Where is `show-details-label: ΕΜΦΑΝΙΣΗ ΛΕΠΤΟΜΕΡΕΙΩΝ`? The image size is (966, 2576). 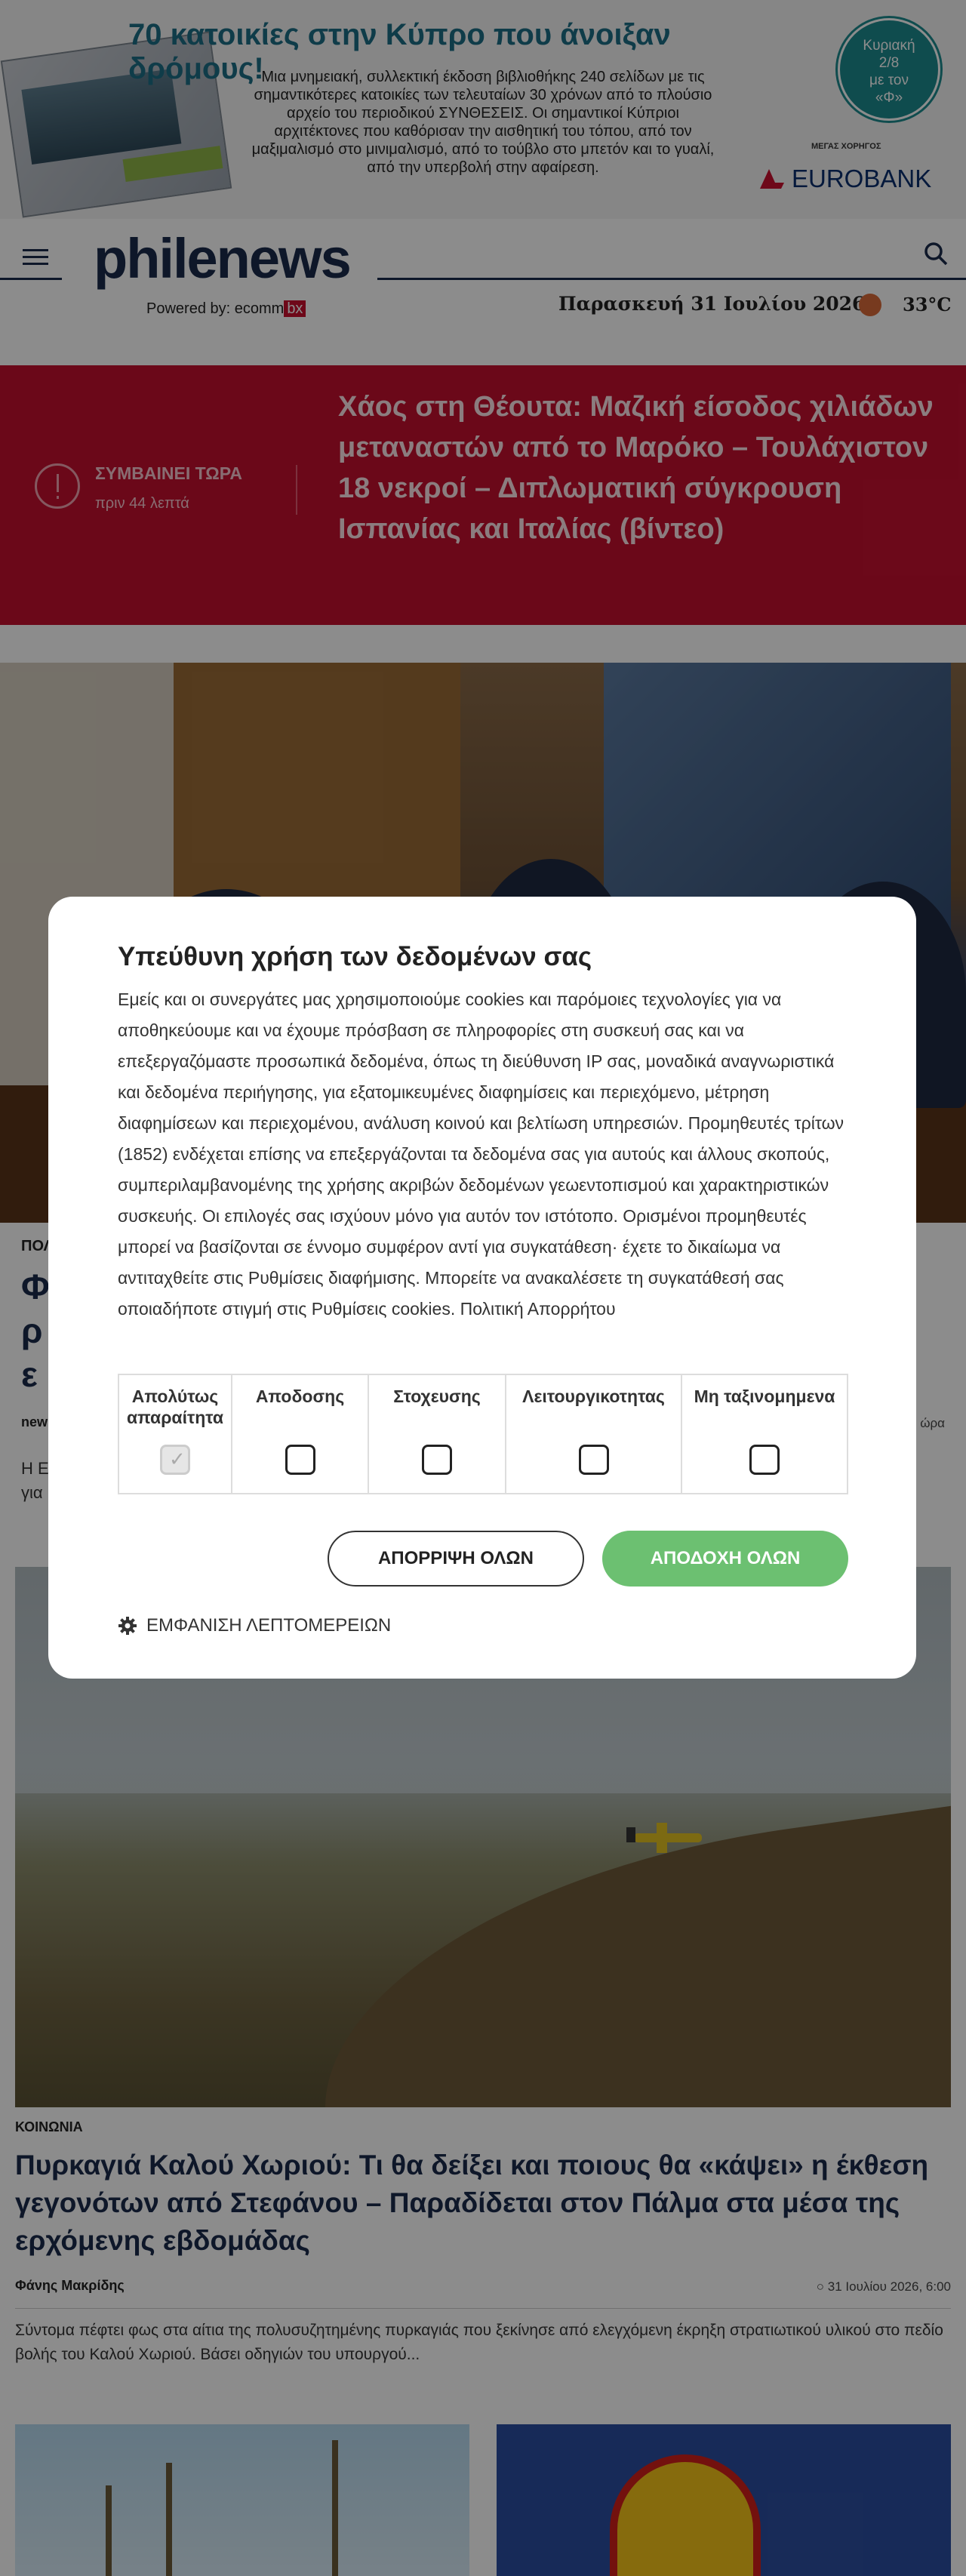
show-details-label: ΕΜΦΑΝΙΣΗ ΛΕΠΤΟΜΕΡΕΙΩΝ is located at coordinates (269, 1625).